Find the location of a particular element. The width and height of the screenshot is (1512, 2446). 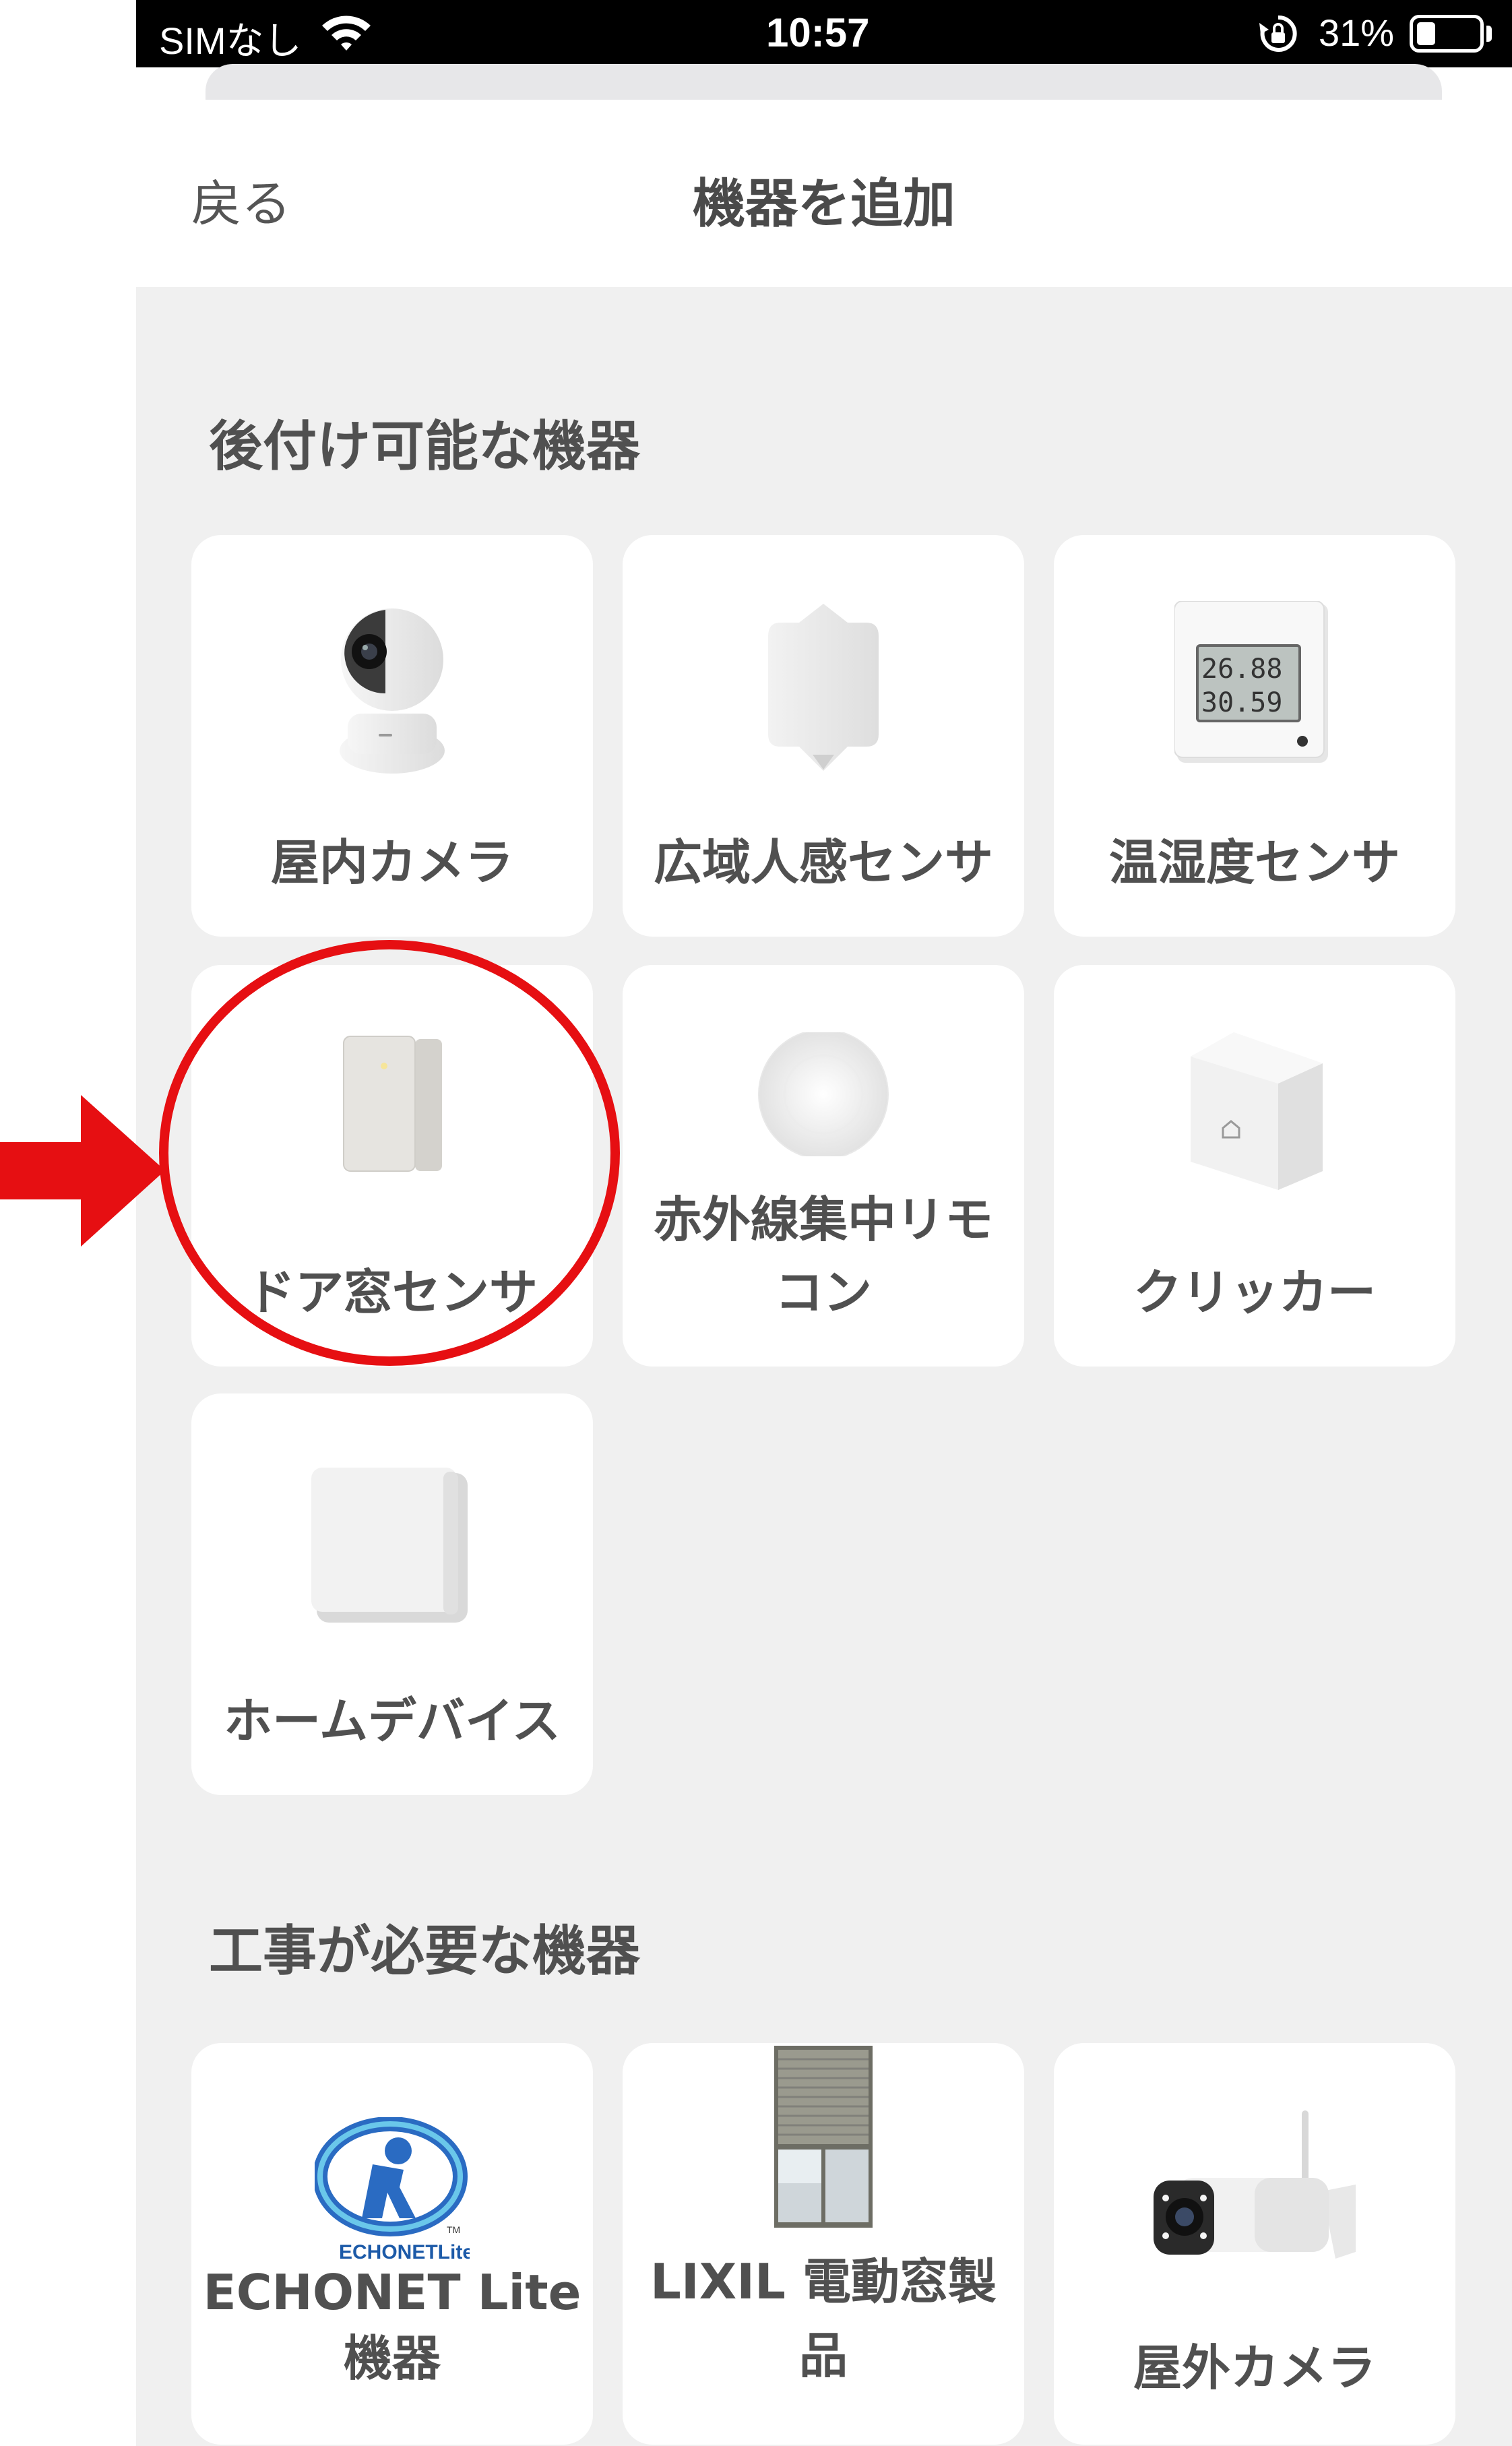

indoor-camera-icon is located at coordinates (393, 691).